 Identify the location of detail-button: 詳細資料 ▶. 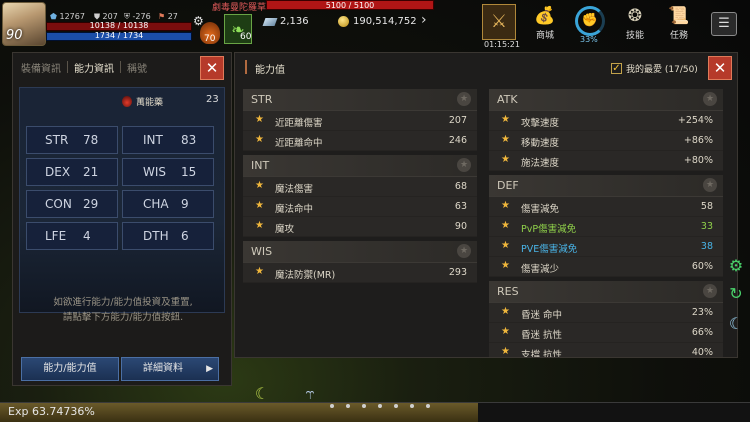
(170, 369).